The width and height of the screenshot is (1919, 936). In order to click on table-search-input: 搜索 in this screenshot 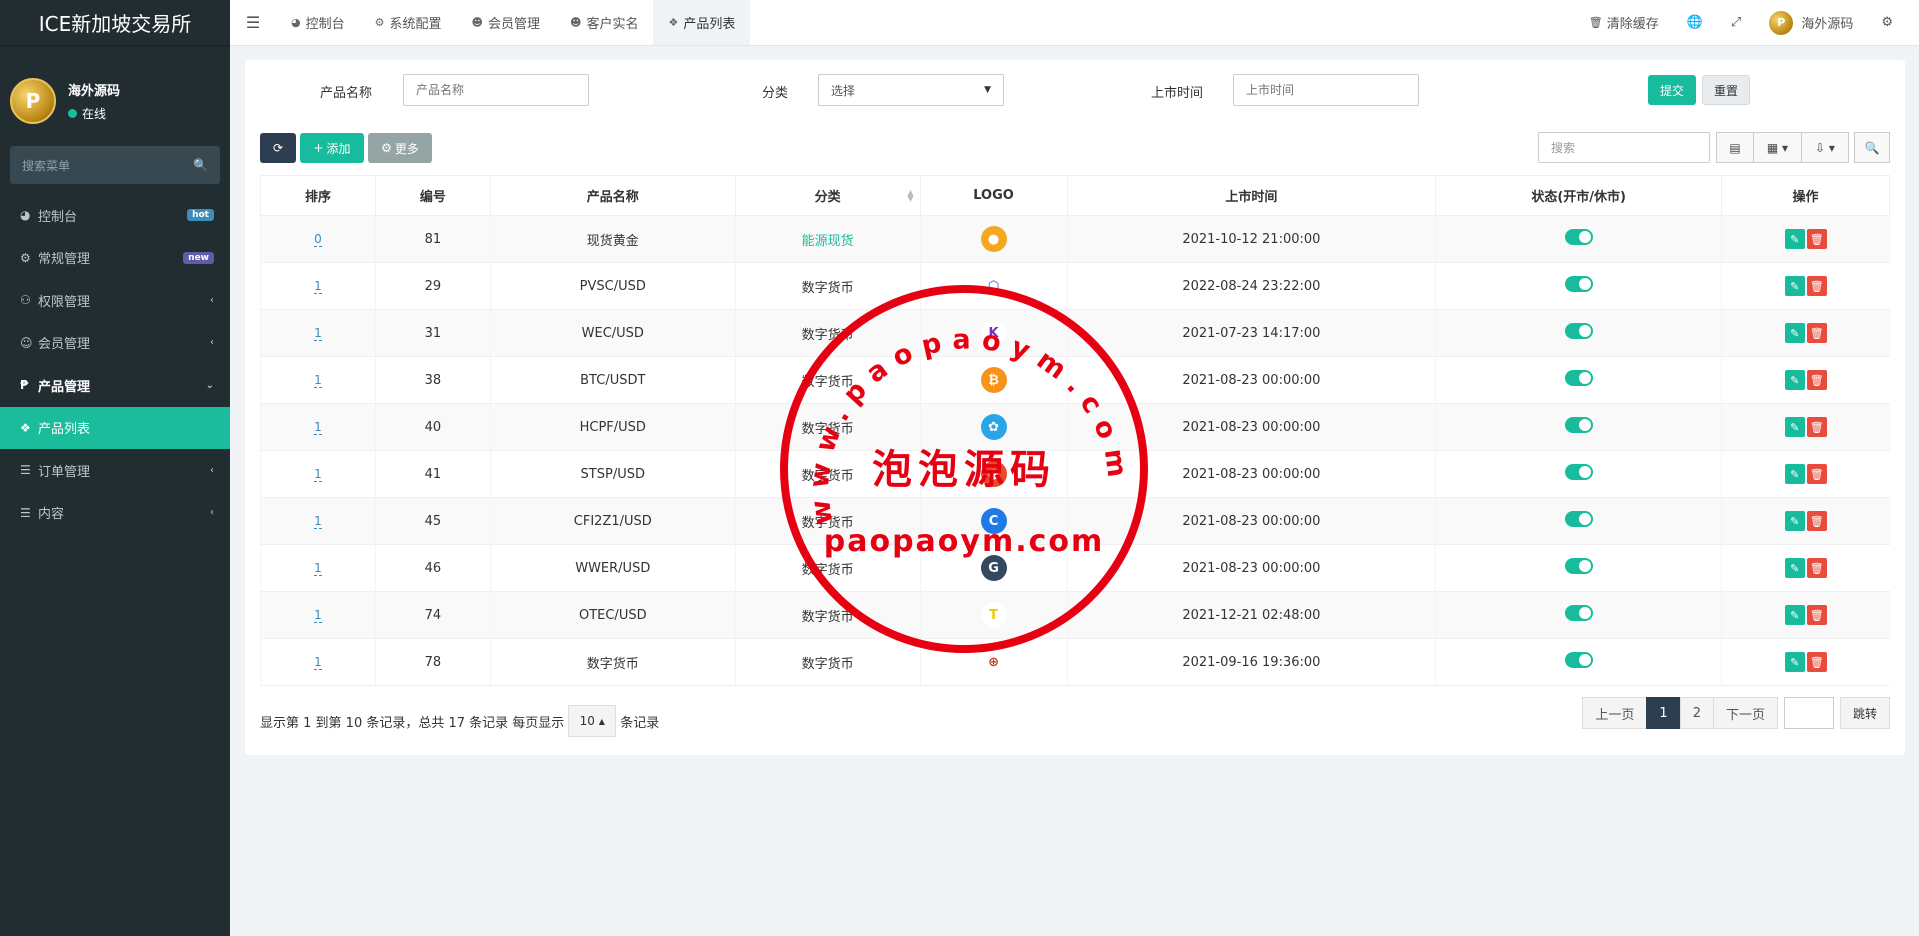, I will do `click(1624, 147)`.